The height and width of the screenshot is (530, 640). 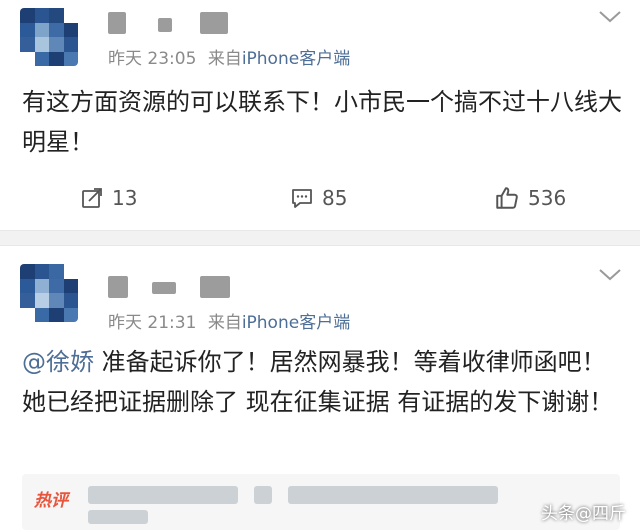 What do you see at coordinates (507, 198) in the screenshot?
I see `like-icon` at bounding box center [507, 198].